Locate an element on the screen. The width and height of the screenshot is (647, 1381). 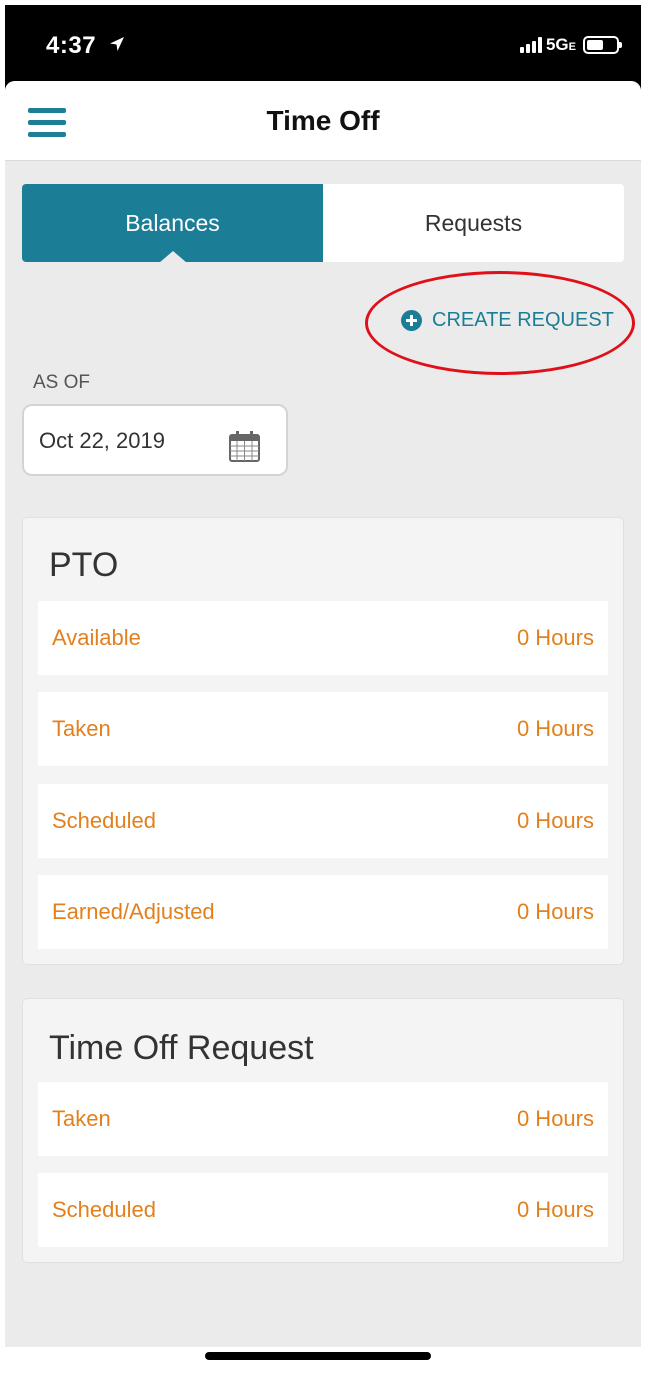
row-label: Earned/Adjusted is located at coordinates (133, 911).